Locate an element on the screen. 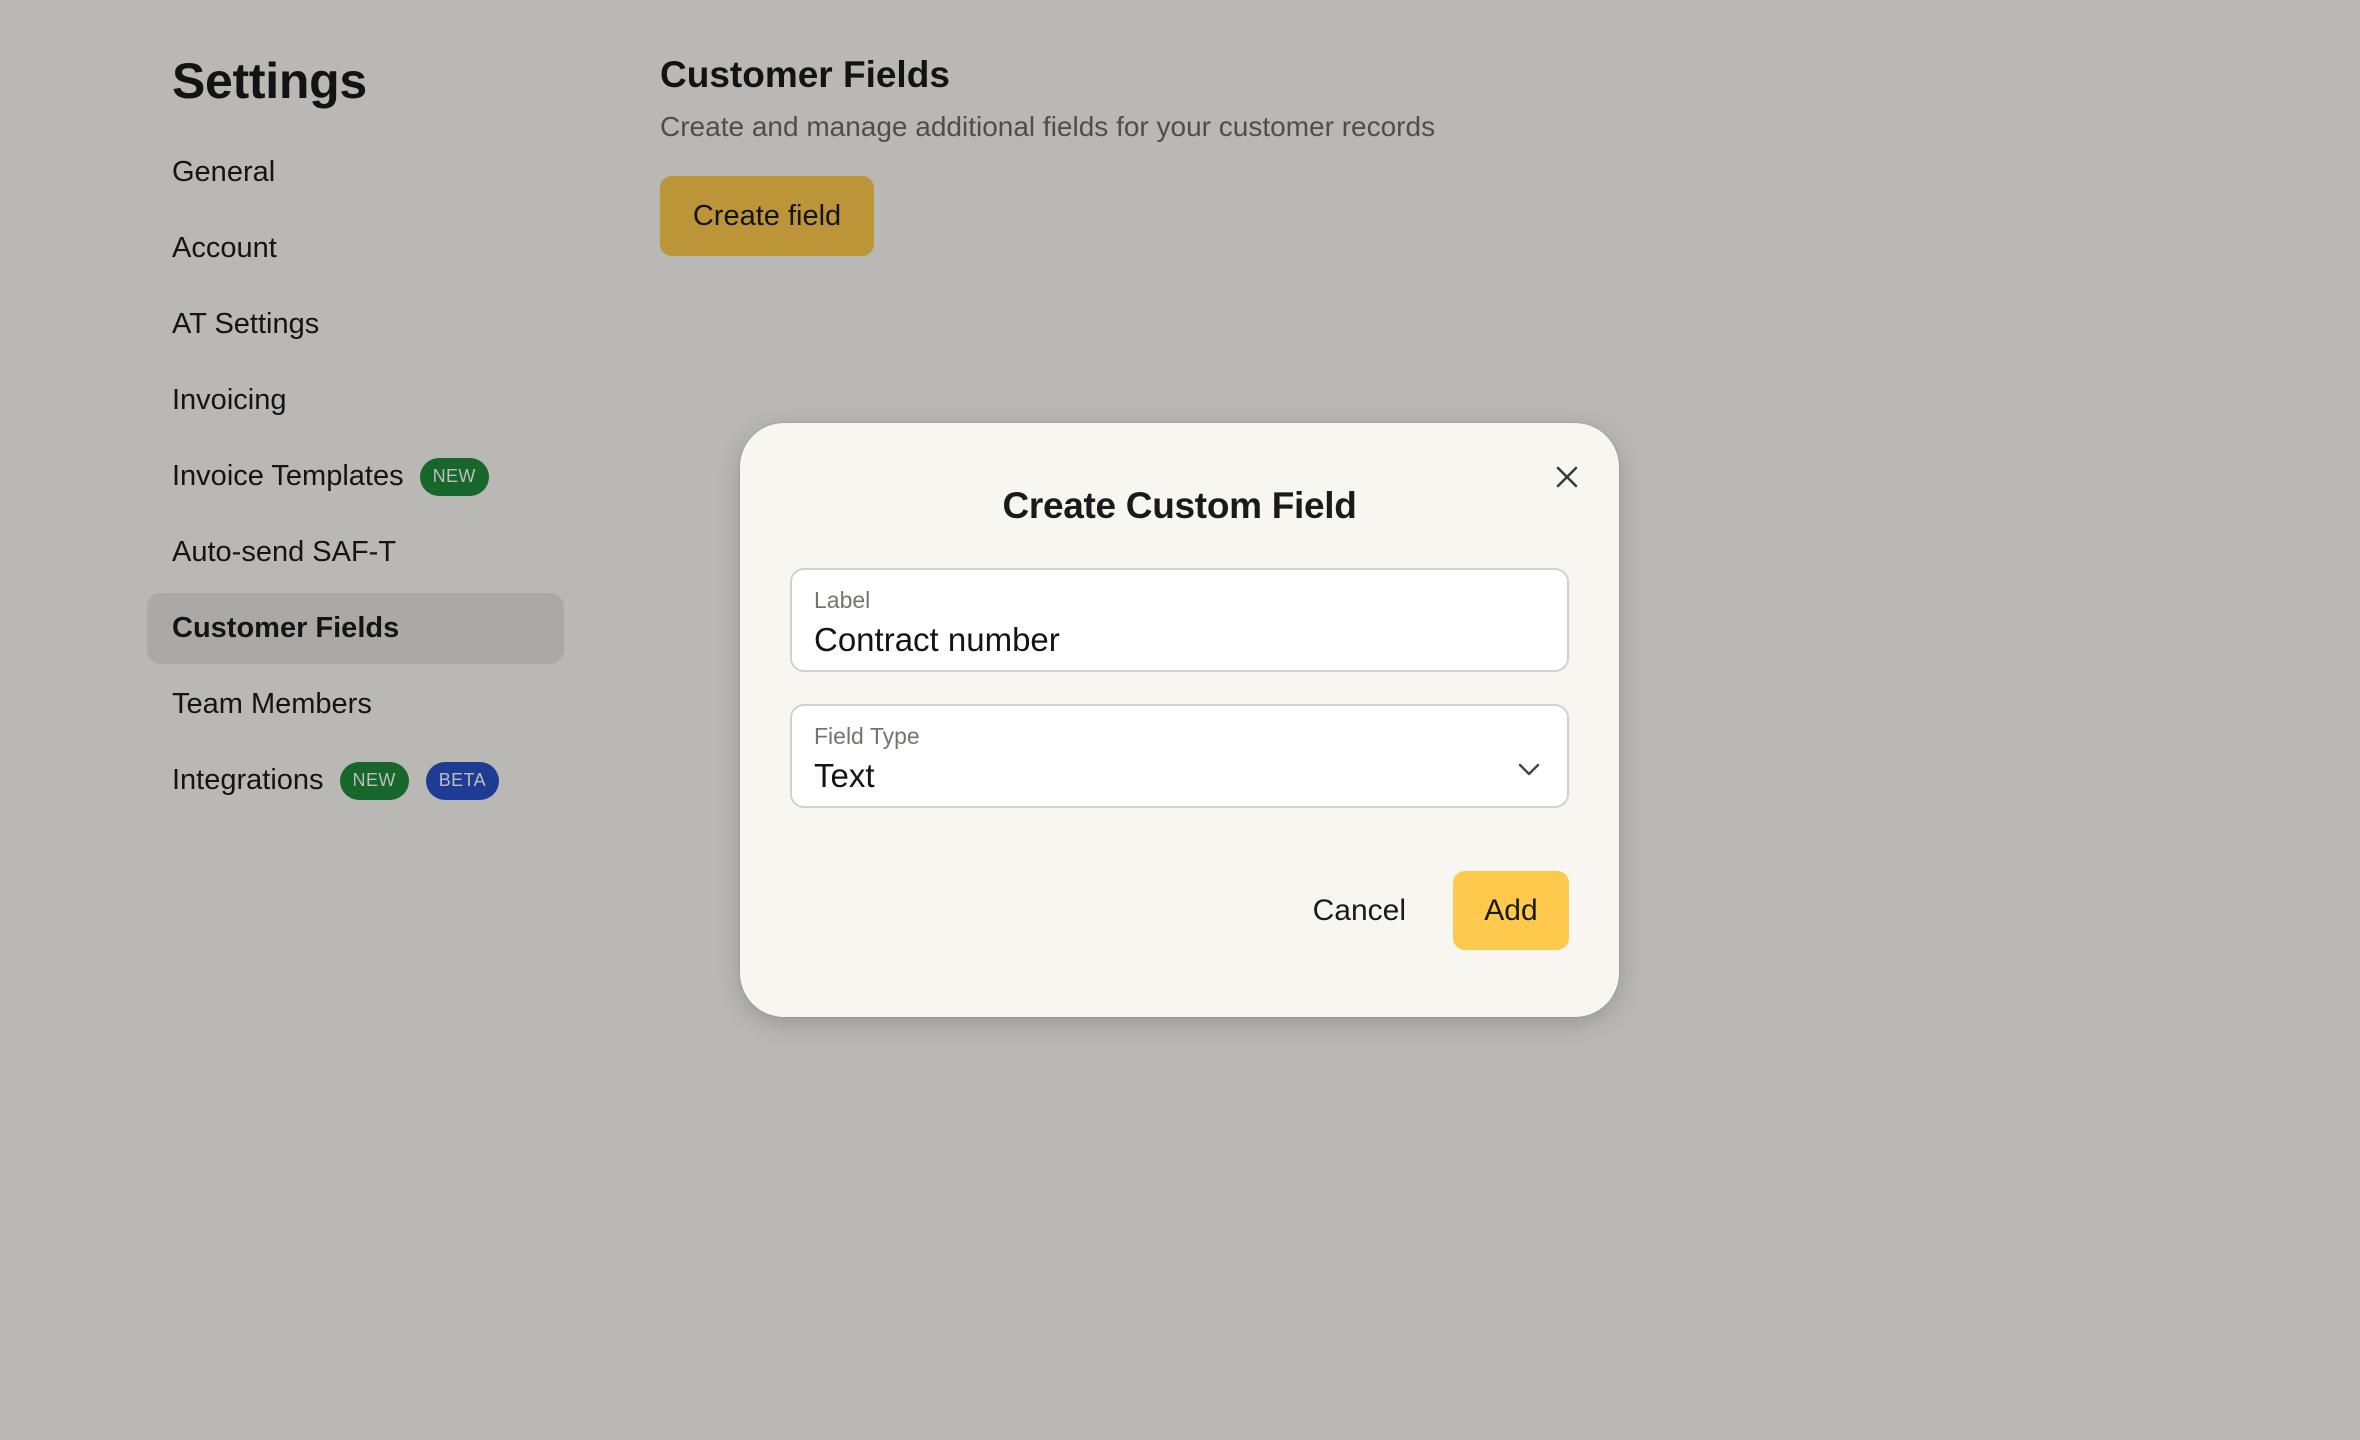 This screenshot has width=2360, height=1440. add-button: Add is located at coordinates (1511, 910).